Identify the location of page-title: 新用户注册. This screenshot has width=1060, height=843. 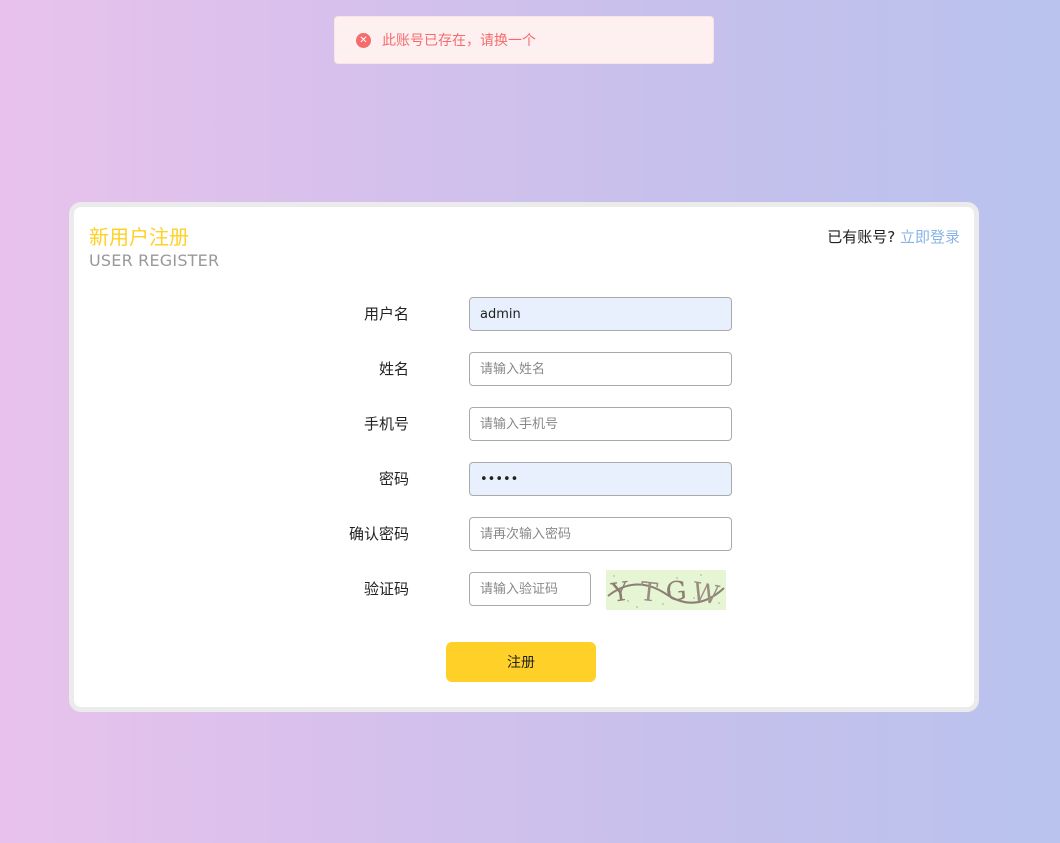
(139, 237).